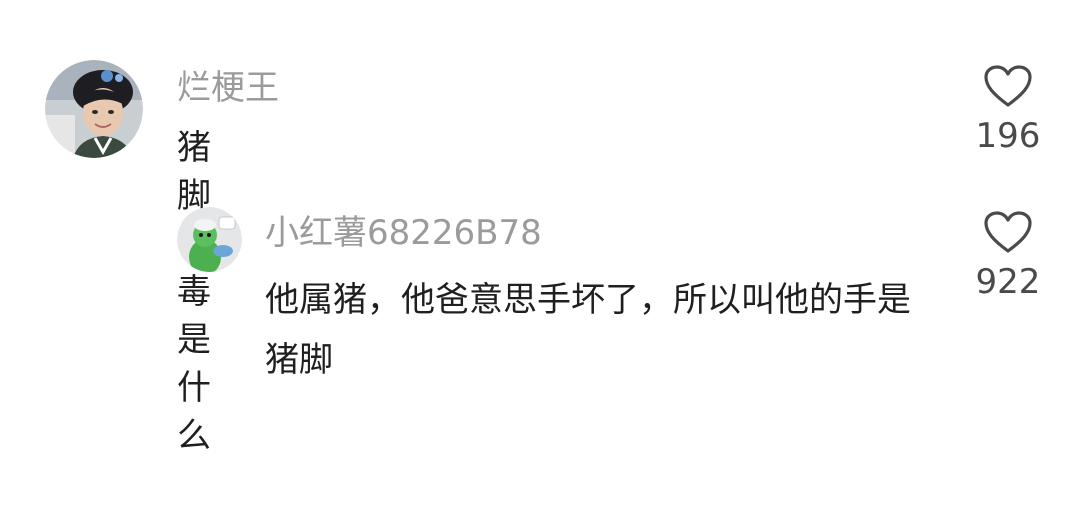 This screenshot has width=1080, height=530. I want to click on like-button: 196, so click(1008, 110).